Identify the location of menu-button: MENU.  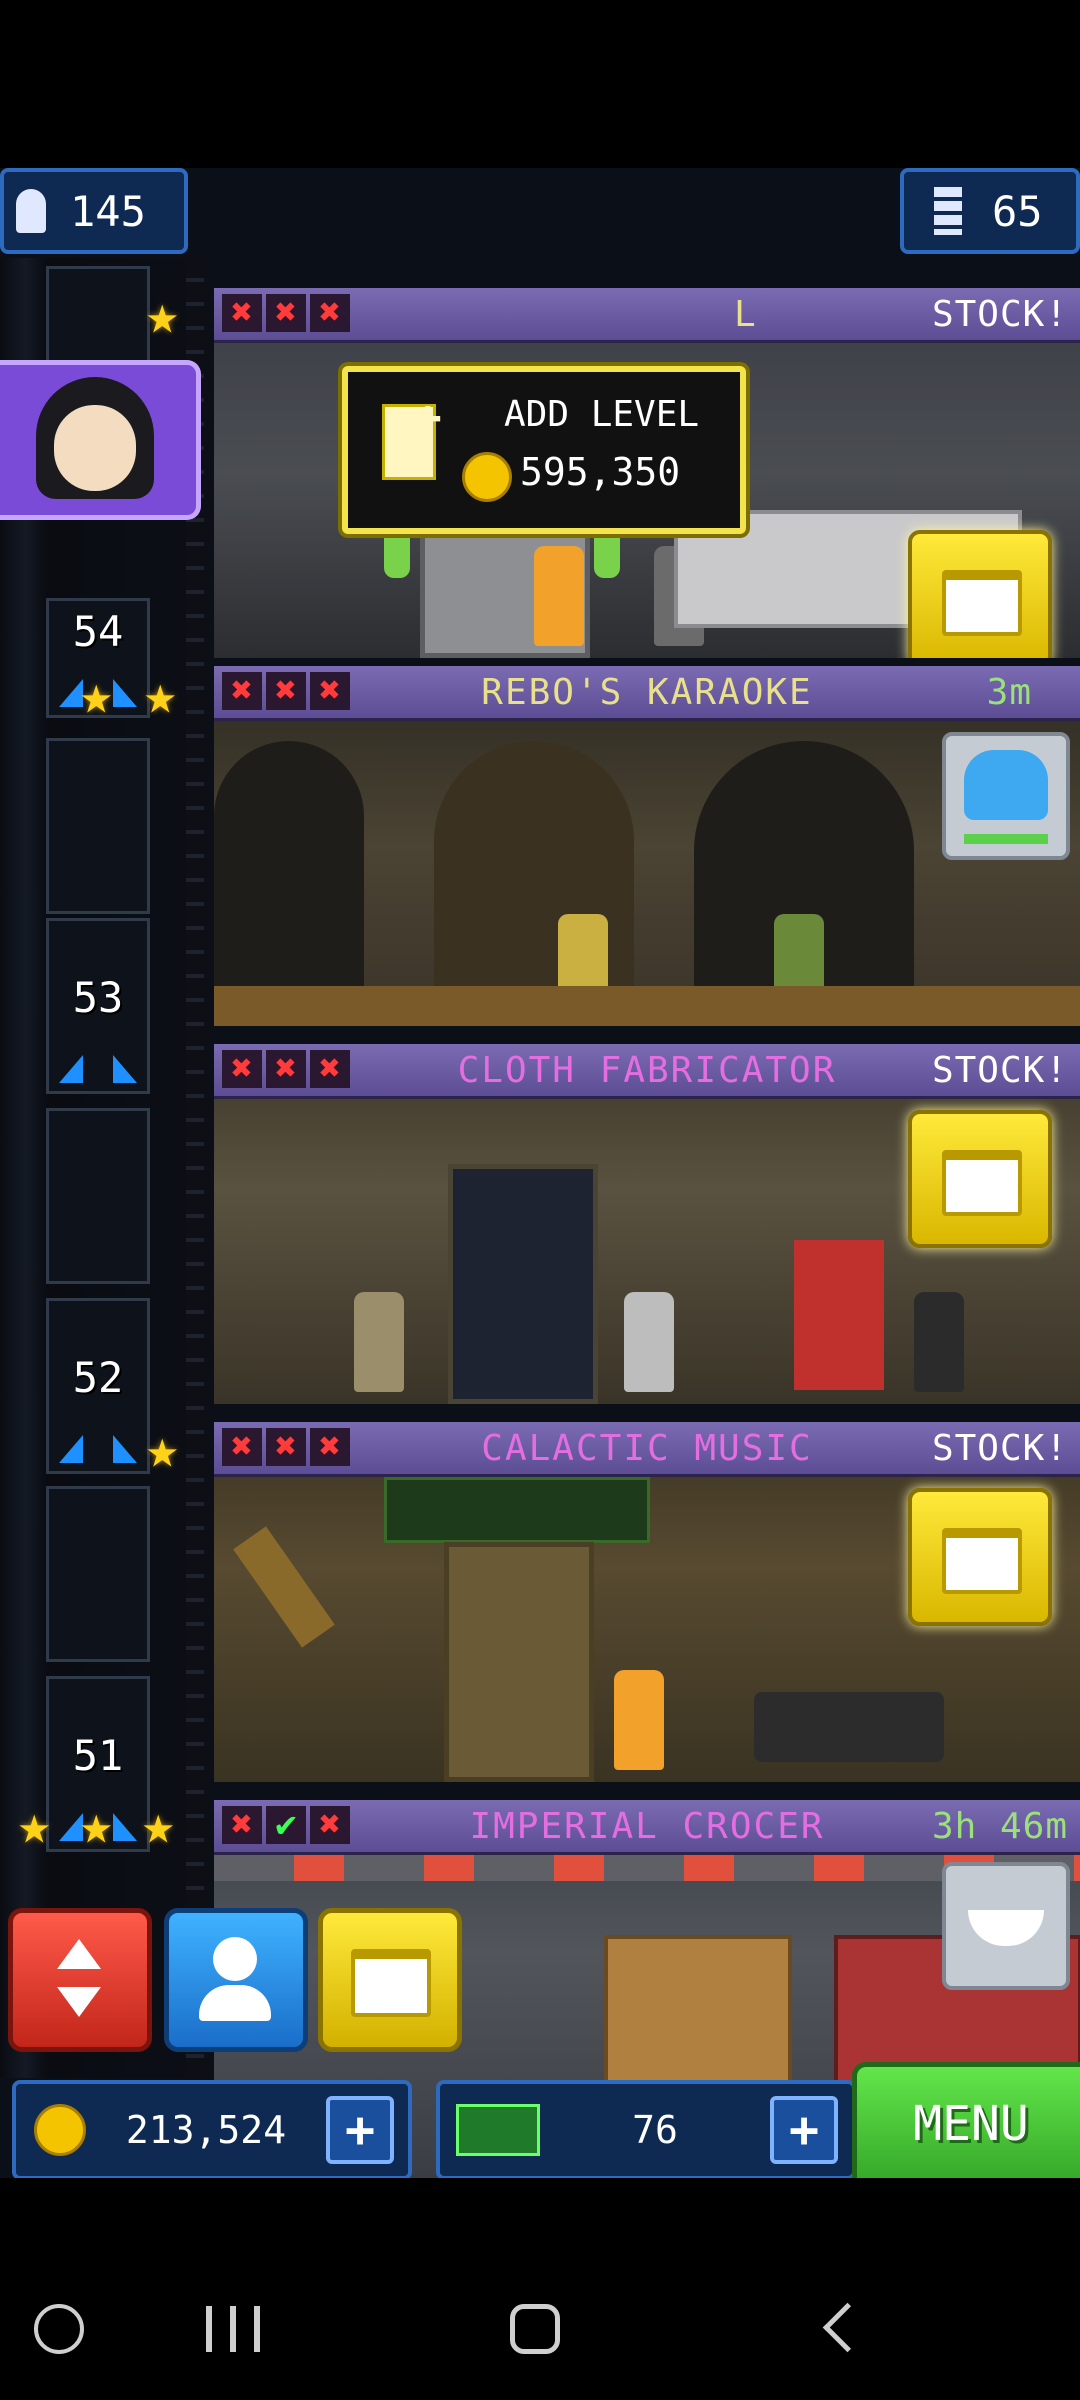
(966, 2124).